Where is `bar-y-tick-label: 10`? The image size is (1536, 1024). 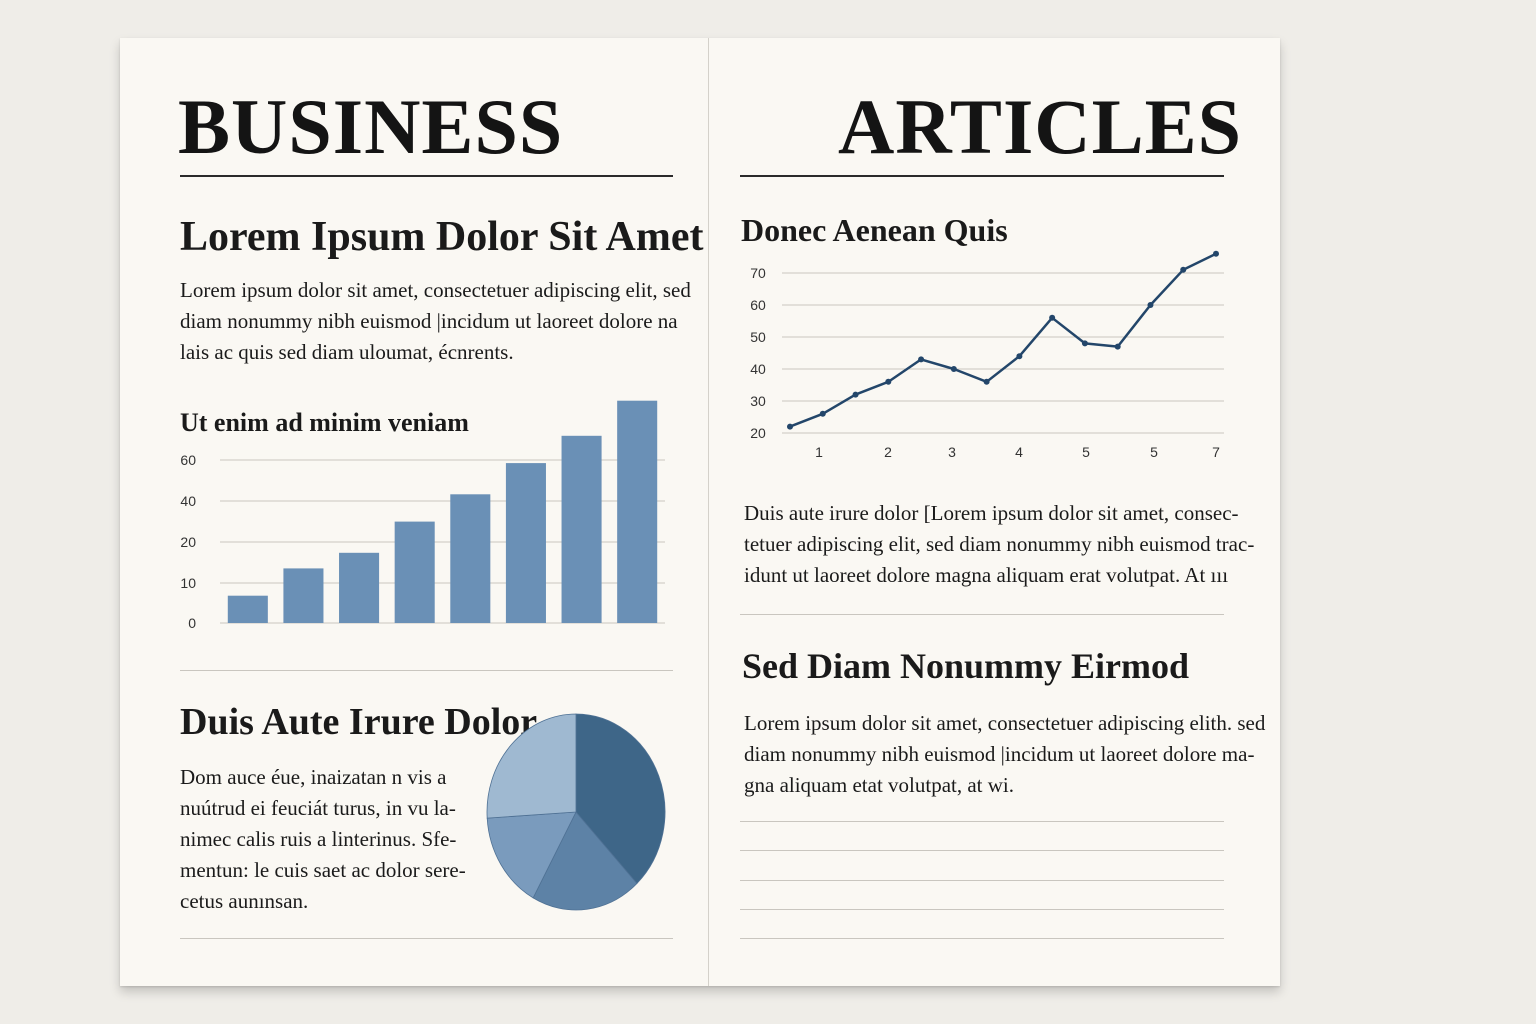 bar-y-tick-label: 10 is located at coordinates (188, 583).